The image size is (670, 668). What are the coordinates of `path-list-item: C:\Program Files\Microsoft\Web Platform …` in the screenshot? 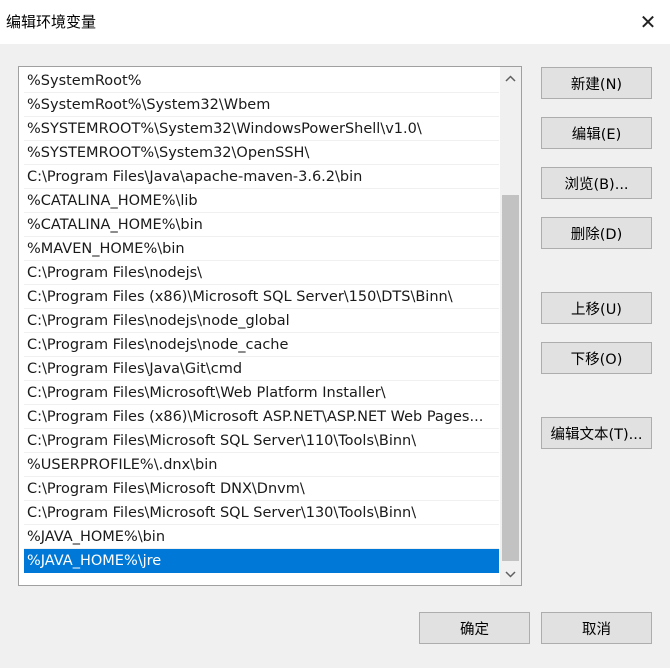 It's located at (261, 393).